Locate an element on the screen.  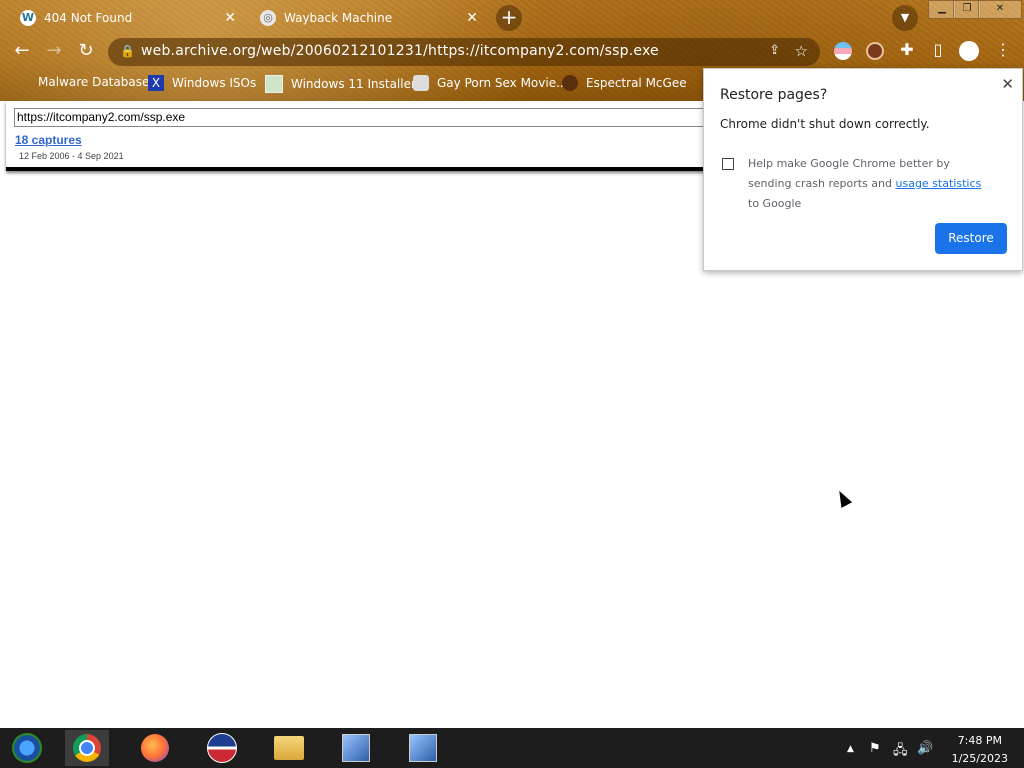
dialog-title: Restore pages? is located at coordinates (774, 95).